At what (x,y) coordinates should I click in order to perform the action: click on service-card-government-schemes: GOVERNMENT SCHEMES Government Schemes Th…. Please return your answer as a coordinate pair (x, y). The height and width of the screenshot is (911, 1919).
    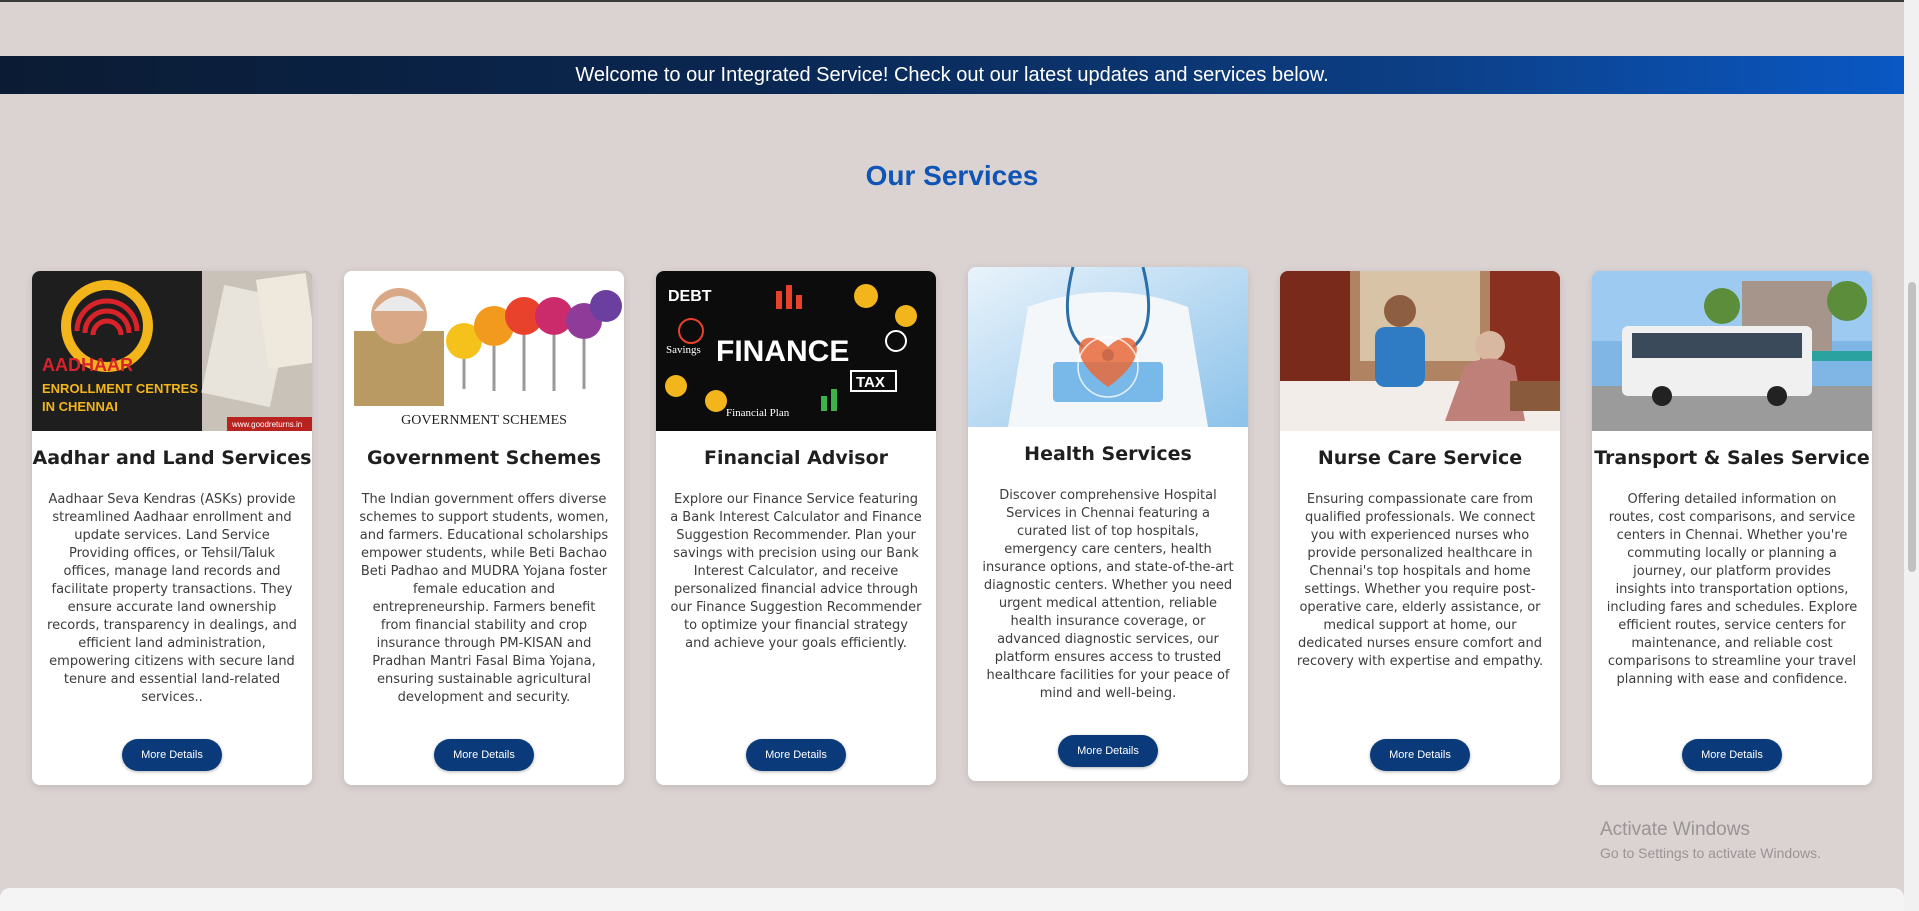
    Looking at the image, I should click on (484, 528).